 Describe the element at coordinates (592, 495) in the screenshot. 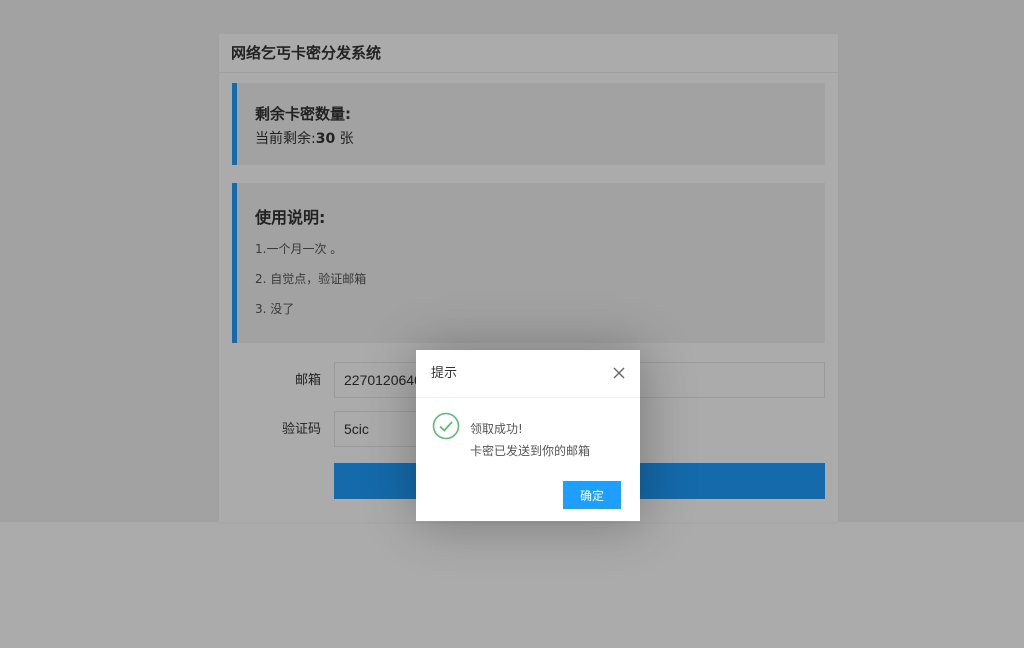

I see `confirm-button: 确定` at that location.